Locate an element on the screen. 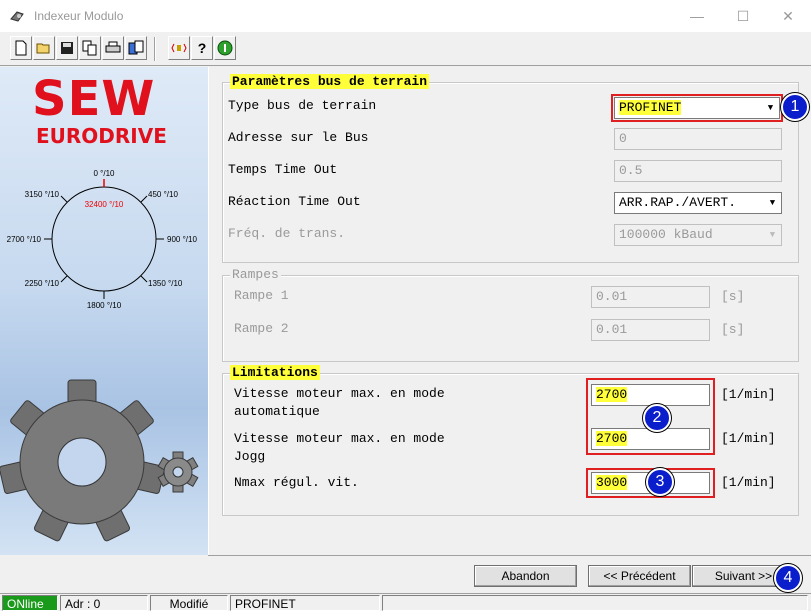 This screenshot has height=611, width=811. maximize-button: ☐ is located at coordinates (743, 16).